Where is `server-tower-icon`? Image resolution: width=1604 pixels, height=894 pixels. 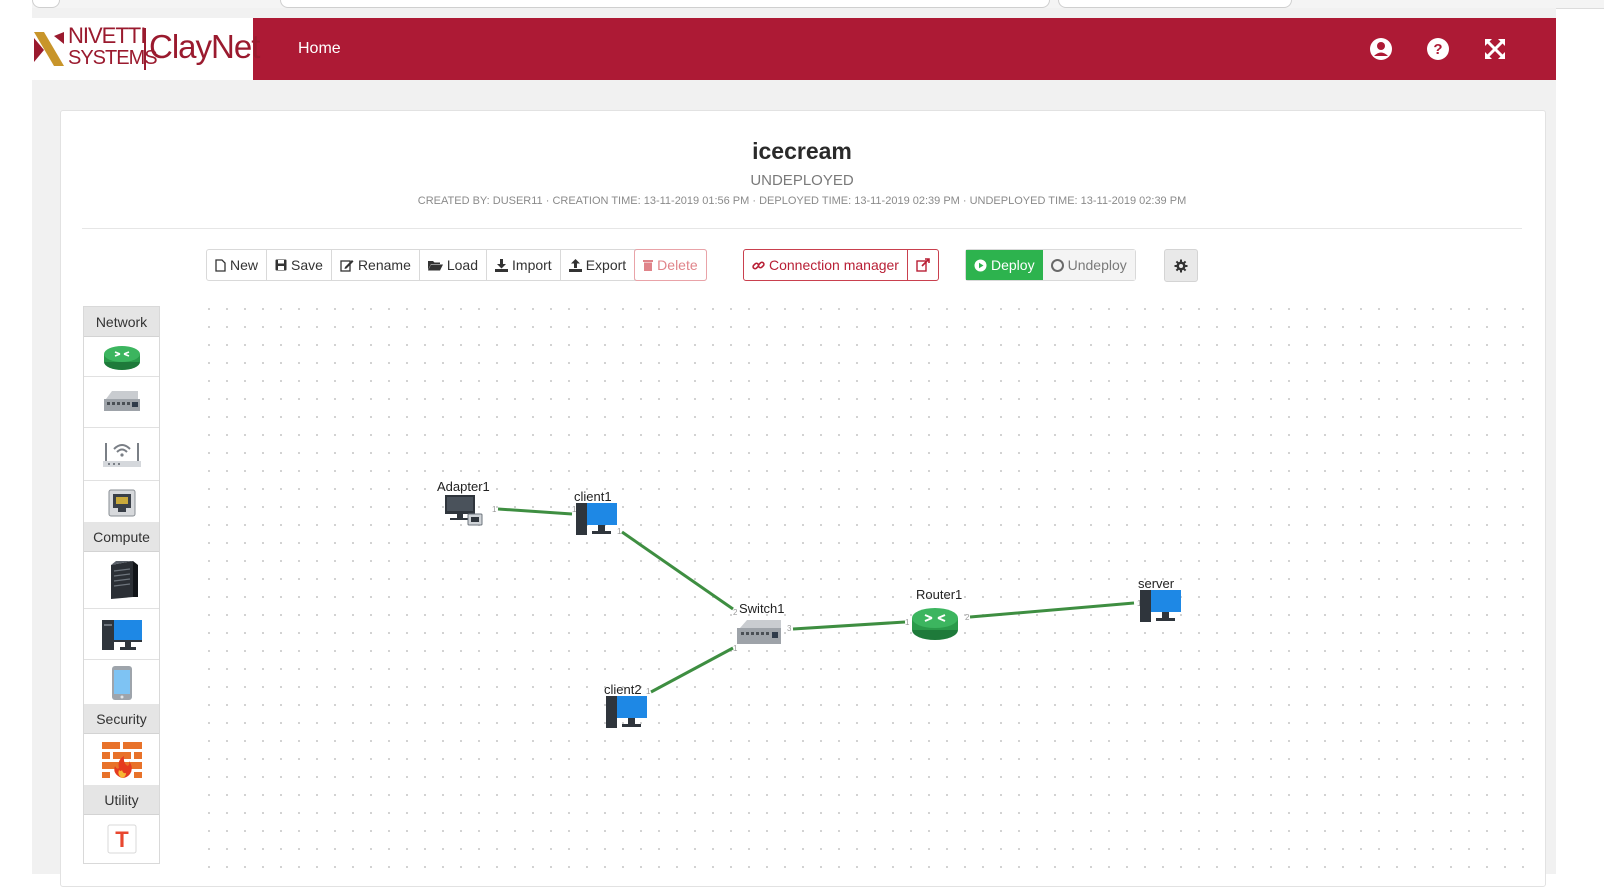
server-tower-icon is located at coordinates (124, 580).